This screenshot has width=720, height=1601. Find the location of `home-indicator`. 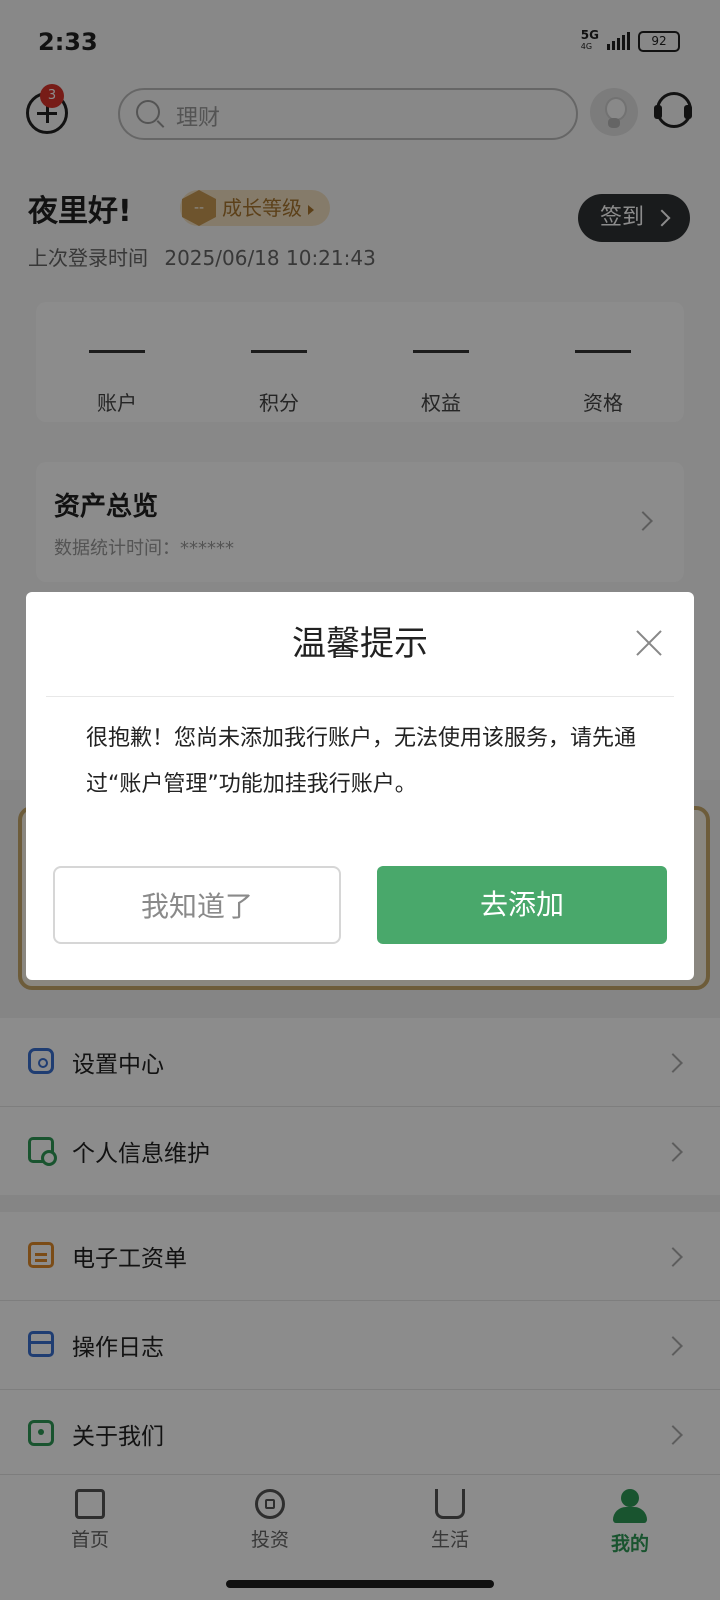

home-indicator is located at coordinates (360, 1584).